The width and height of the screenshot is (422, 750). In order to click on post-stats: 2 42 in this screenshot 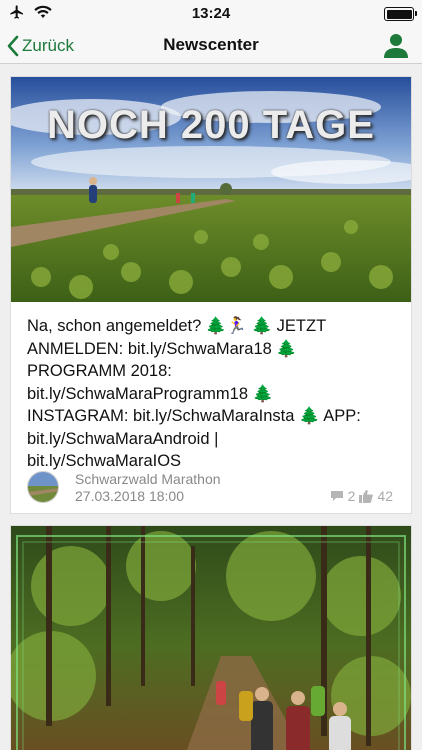, I will do `click(361, 496)`.